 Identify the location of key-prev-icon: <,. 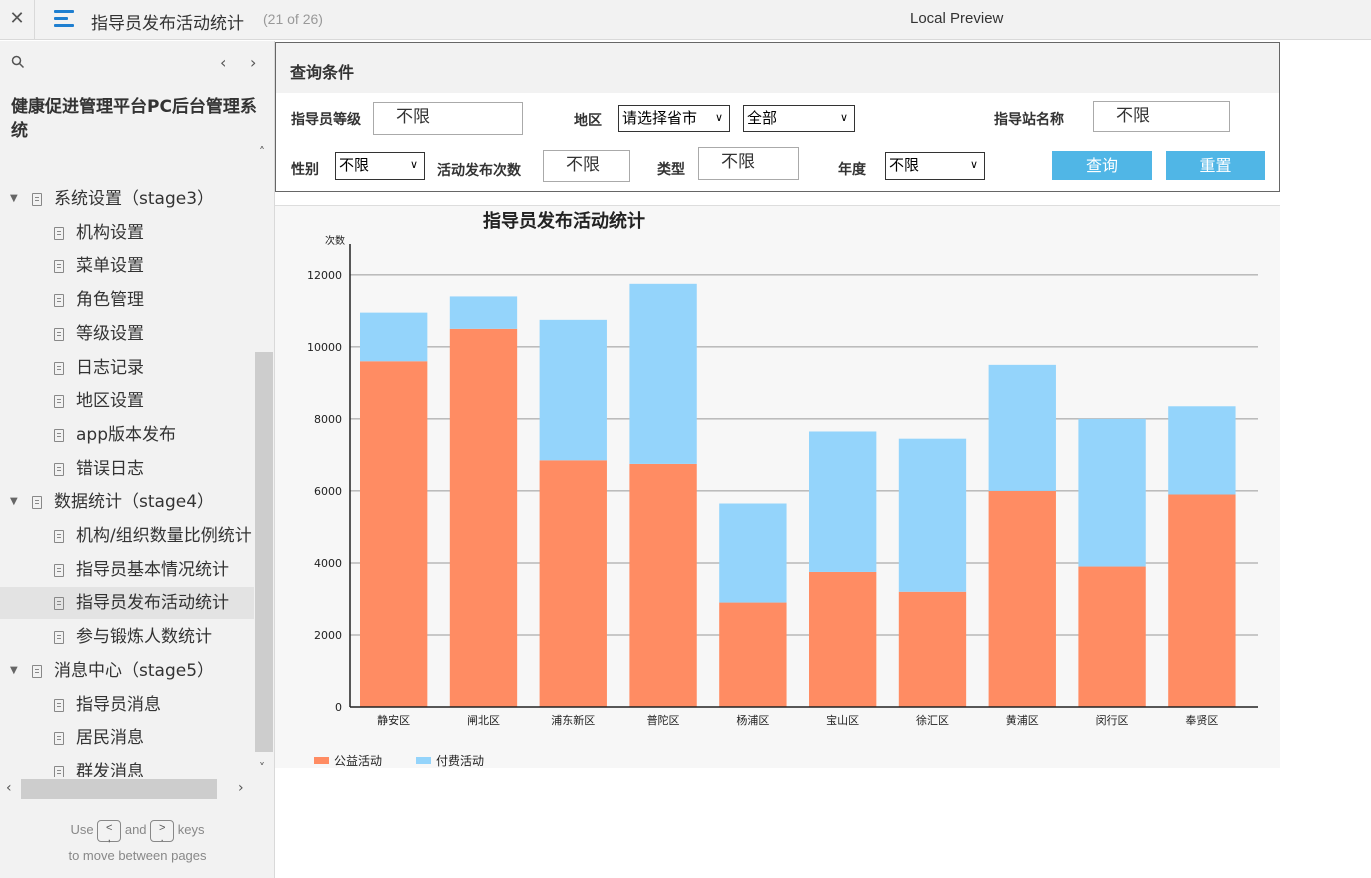
(109, 831).